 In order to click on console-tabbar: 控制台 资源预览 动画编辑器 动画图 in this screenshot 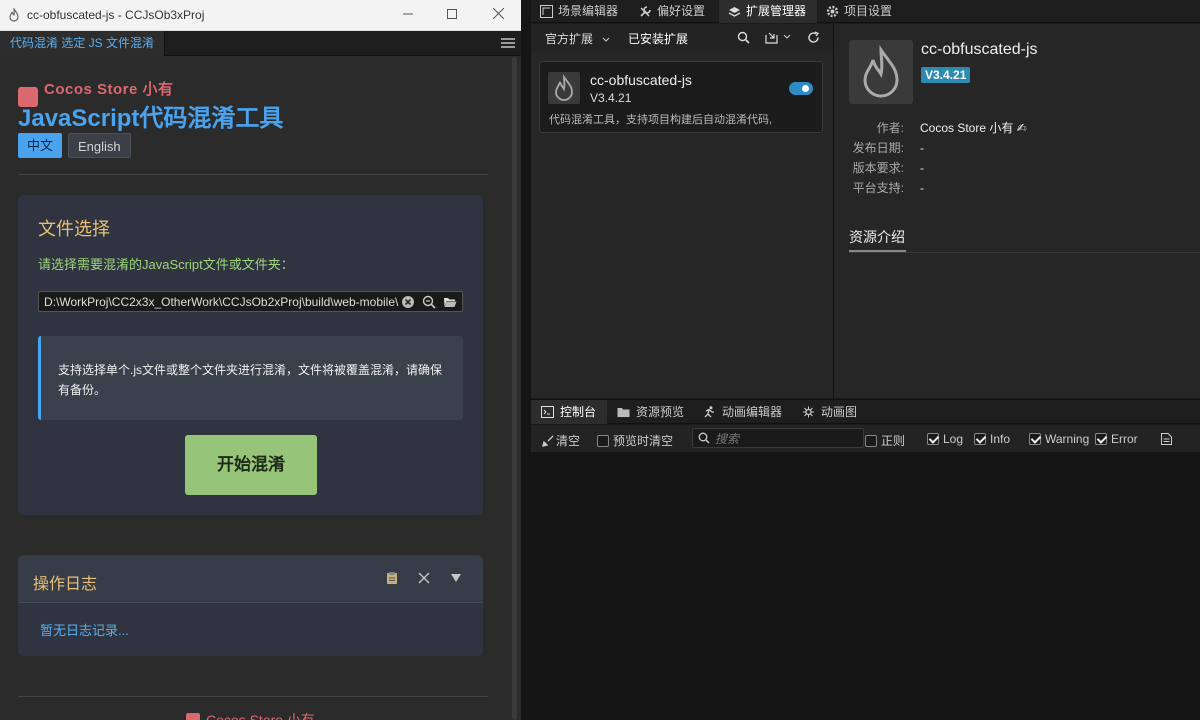, I will do `click(865, 411)`.